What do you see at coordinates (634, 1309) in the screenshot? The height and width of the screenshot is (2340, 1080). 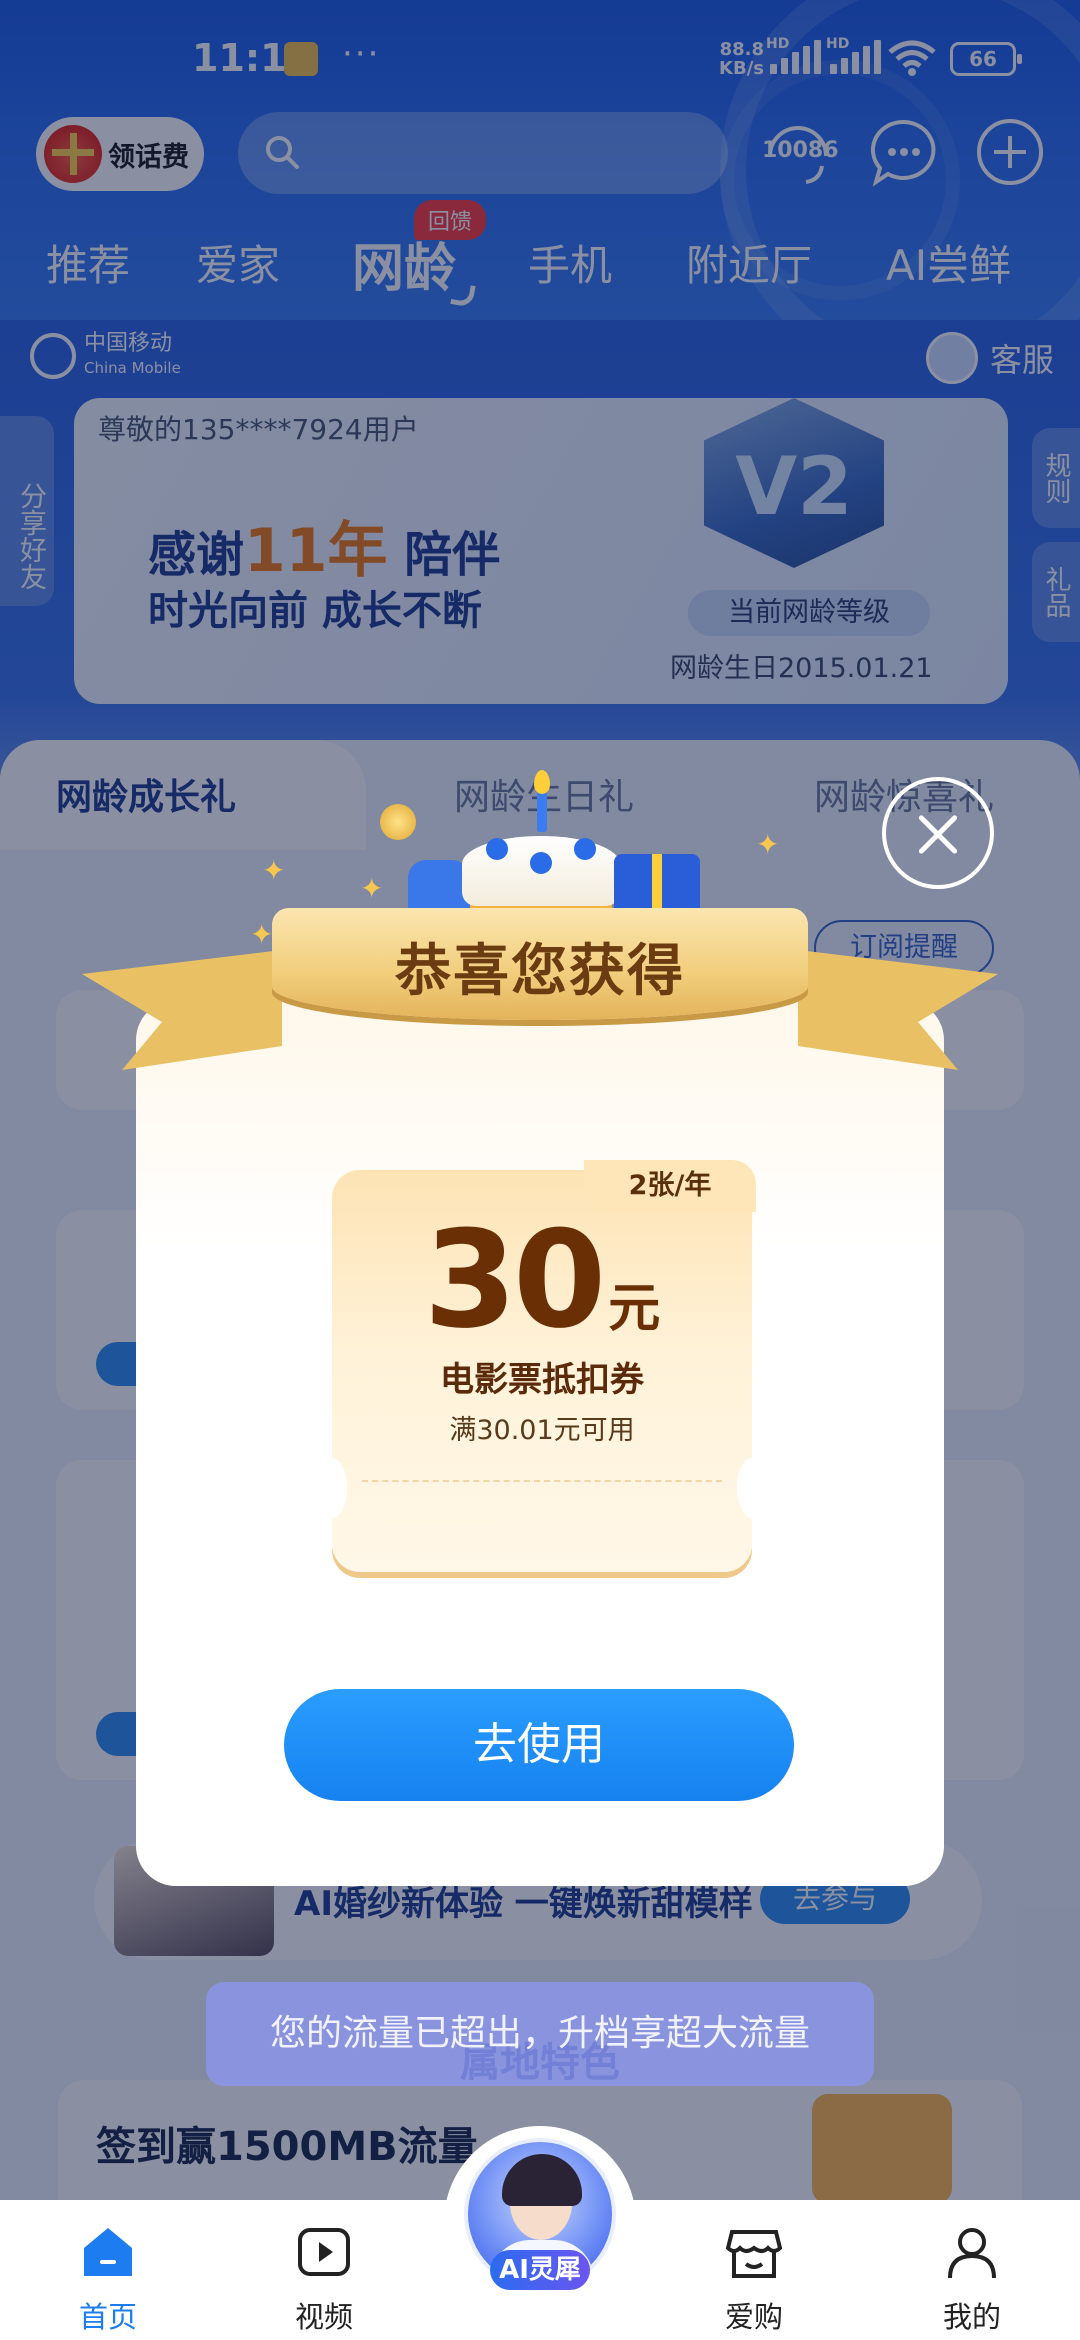 I see `coupon-unit: 元` at bounding box center [634, 1309].